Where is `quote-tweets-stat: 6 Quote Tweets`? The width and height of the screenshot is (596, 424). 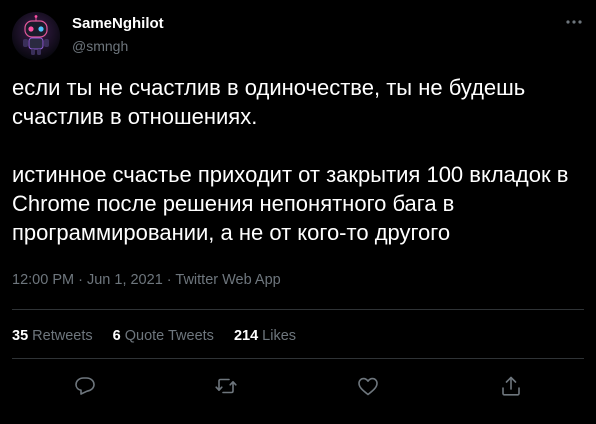
quote-tweets-stat: 6 Quote Tweets is located at coordinates (163, 336).